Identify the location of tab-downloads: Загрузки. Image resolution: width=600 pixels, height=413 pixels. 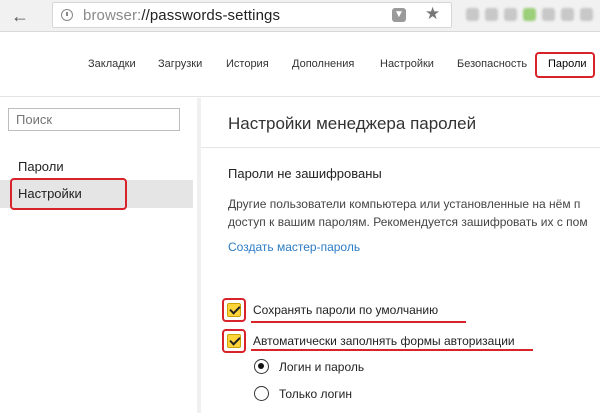
(180, 64).